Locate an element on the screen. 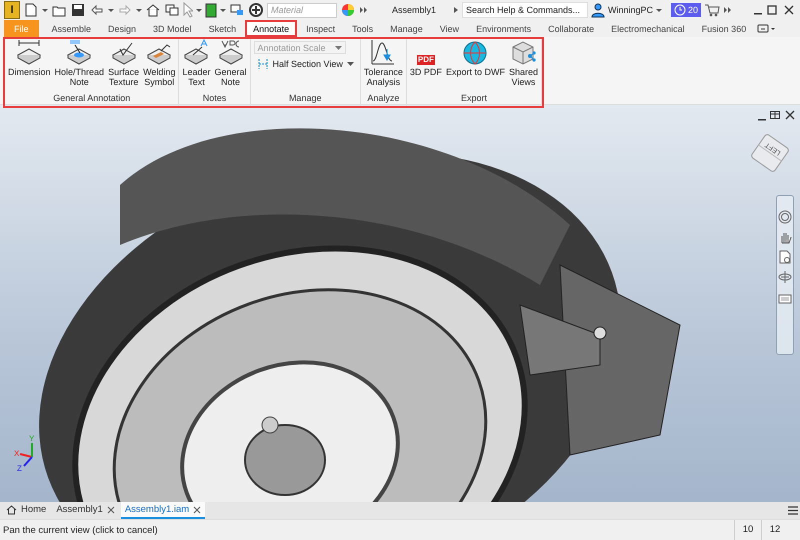 The width and height of the screenshot is (800, 540). user-name: WinningPC is located at coordinates (631, 10).